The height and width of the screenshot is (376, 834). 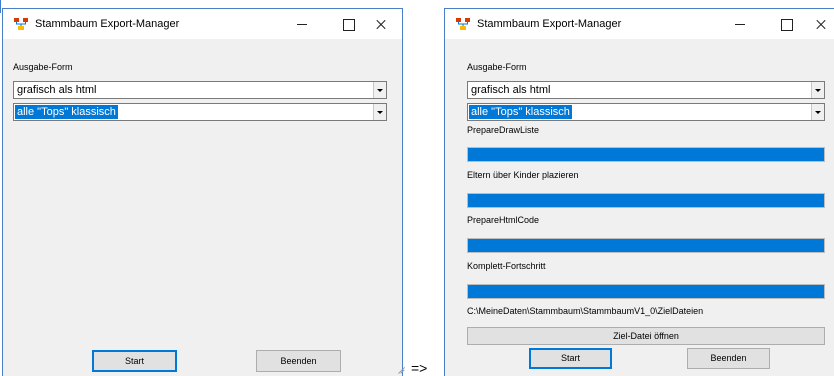 What do you see at coordinates (506, 266) in the screenshot?
I see `progress-label-overall: Komplett-Fortschritt` at bounding box center [506, 266].